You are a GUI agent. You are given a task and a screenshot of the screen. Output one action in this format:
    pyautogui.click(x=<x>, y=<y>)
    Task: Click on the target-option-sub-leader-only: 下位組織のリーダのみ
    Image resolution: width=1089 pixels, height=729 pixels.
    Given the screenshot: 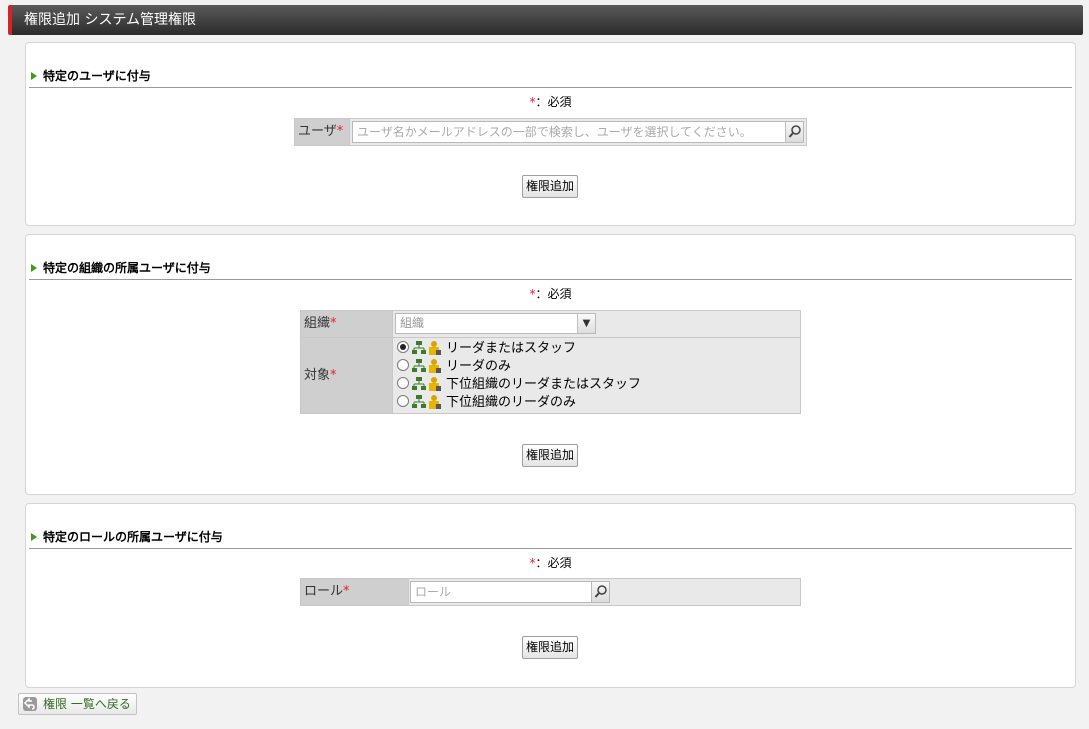 What is the action you would take?
    pyautogui.click(x=486, y=402)
    